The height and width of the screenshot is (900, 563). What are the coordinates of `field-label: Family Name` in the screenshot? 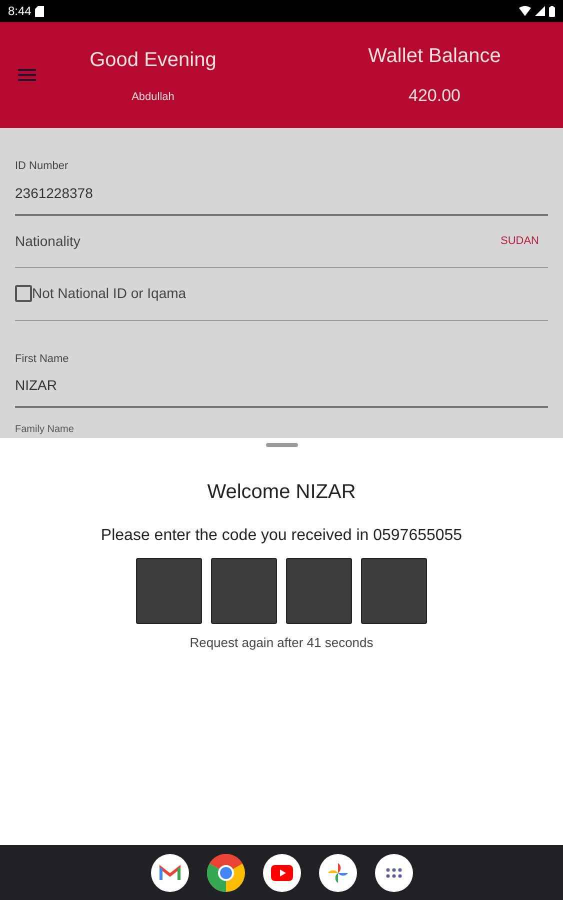 It's located at (45, 430).